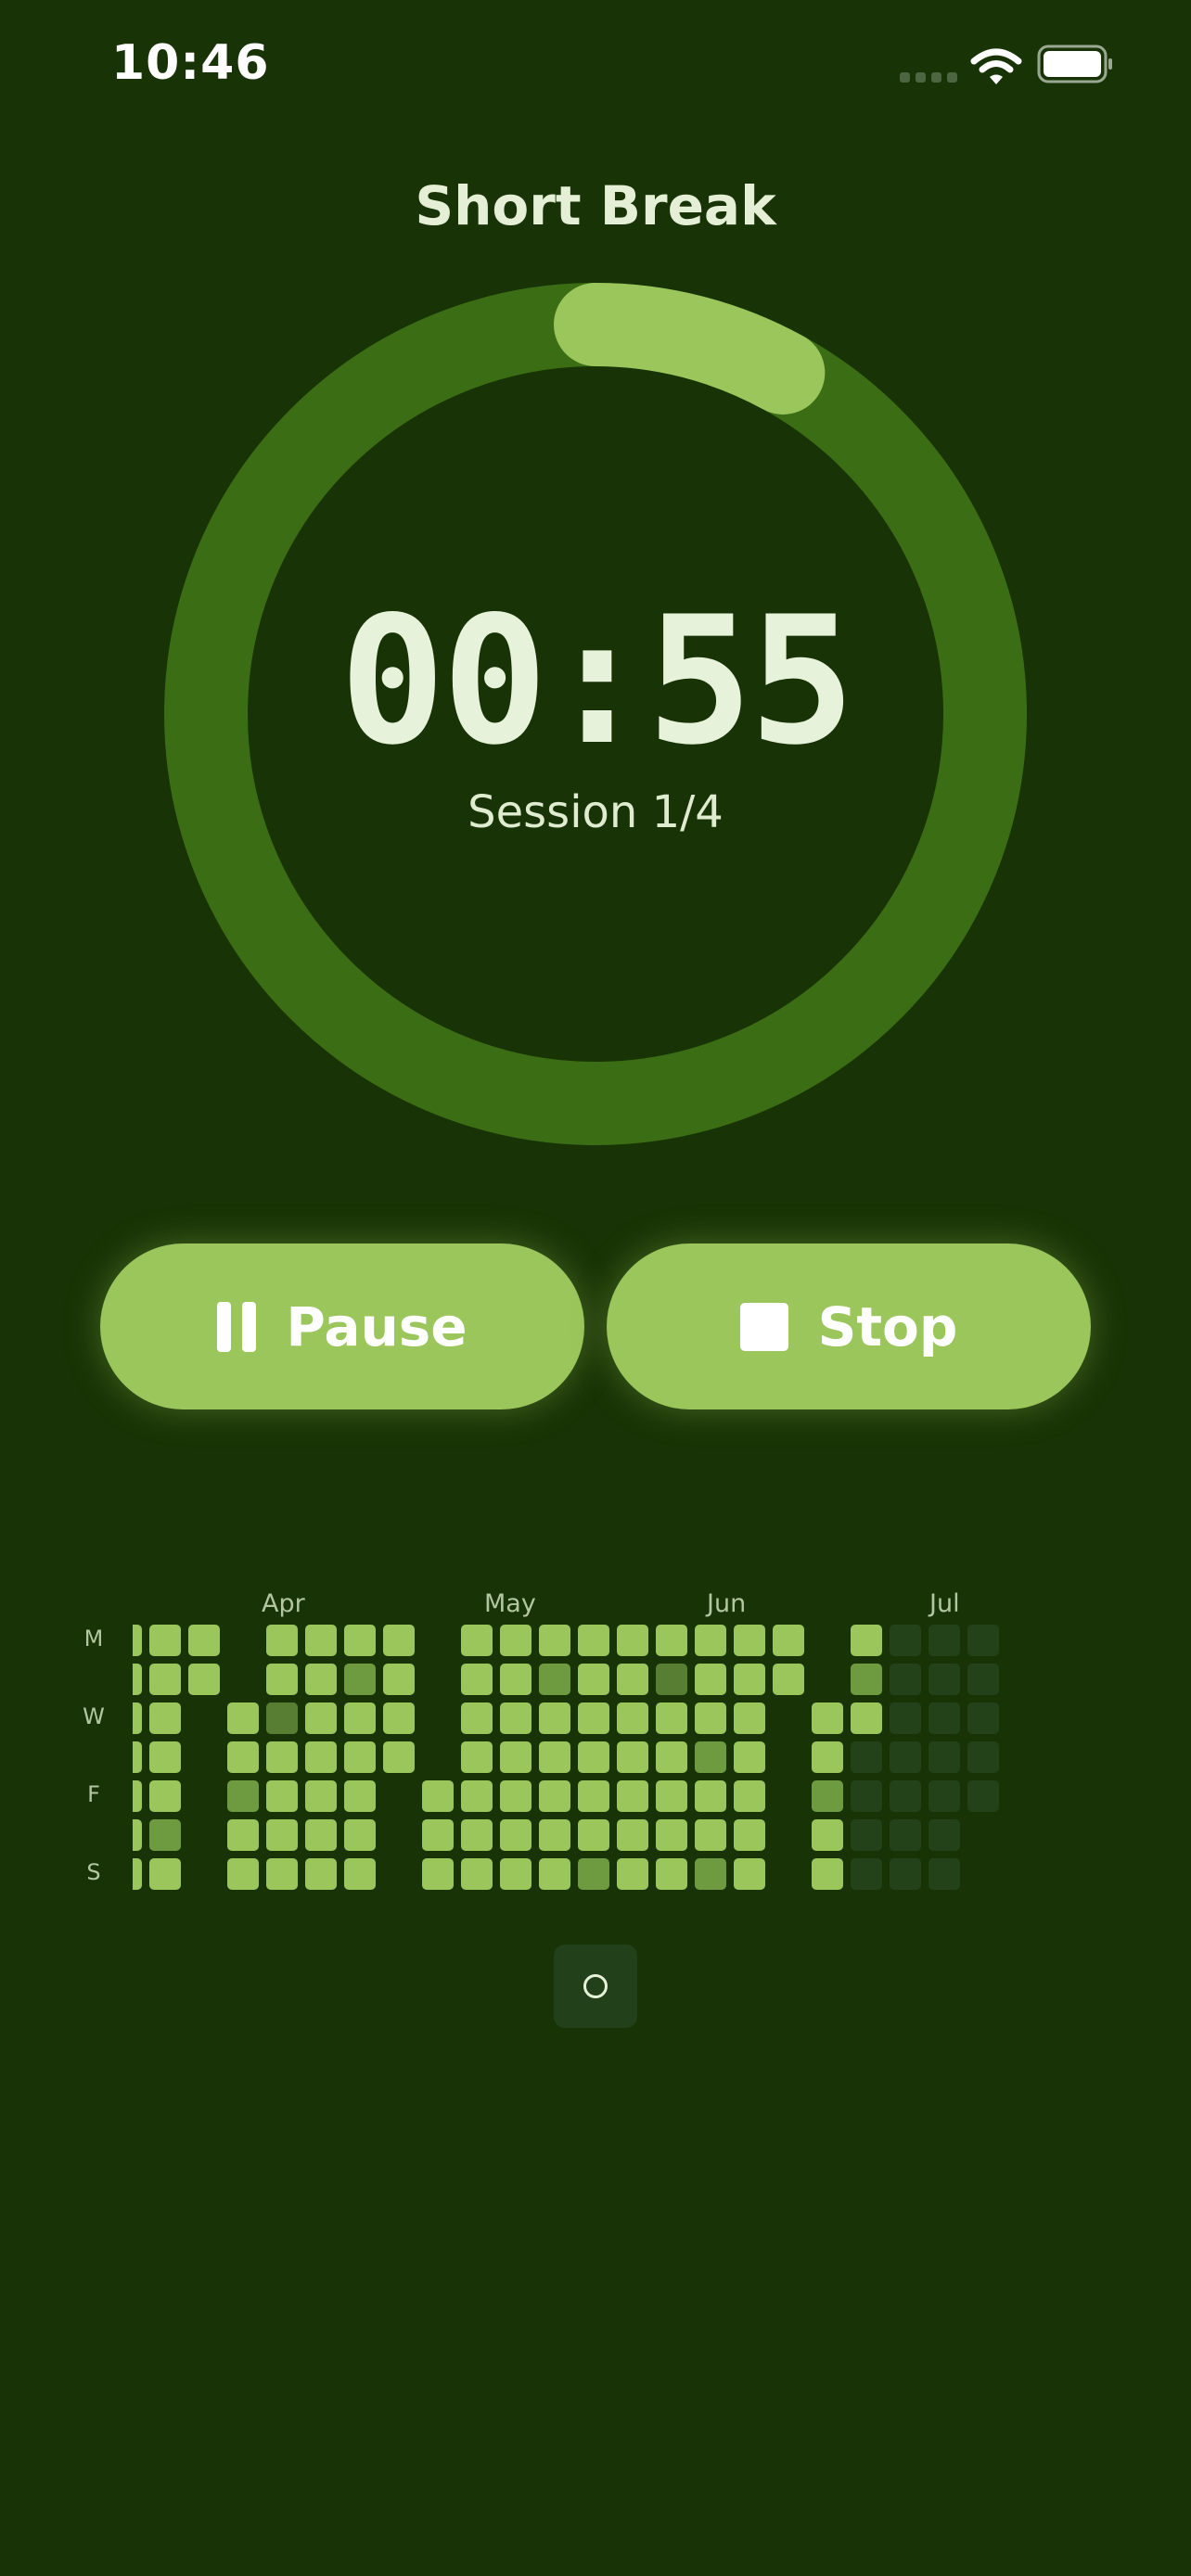 This screenshot has height=2576, width=1191. What do you see at coordinates (595, 206) in the screenshot?
I see `page-title: Short Break` at bounding box center [595, 206].